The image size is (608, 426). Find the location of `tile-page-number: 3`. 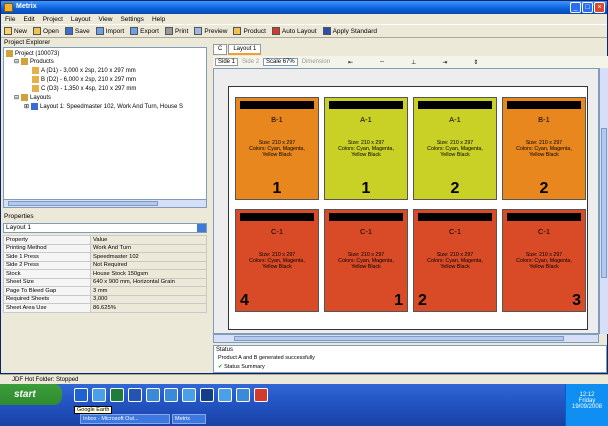

tile-page-number: 3 is located at coordinates (576, 300).